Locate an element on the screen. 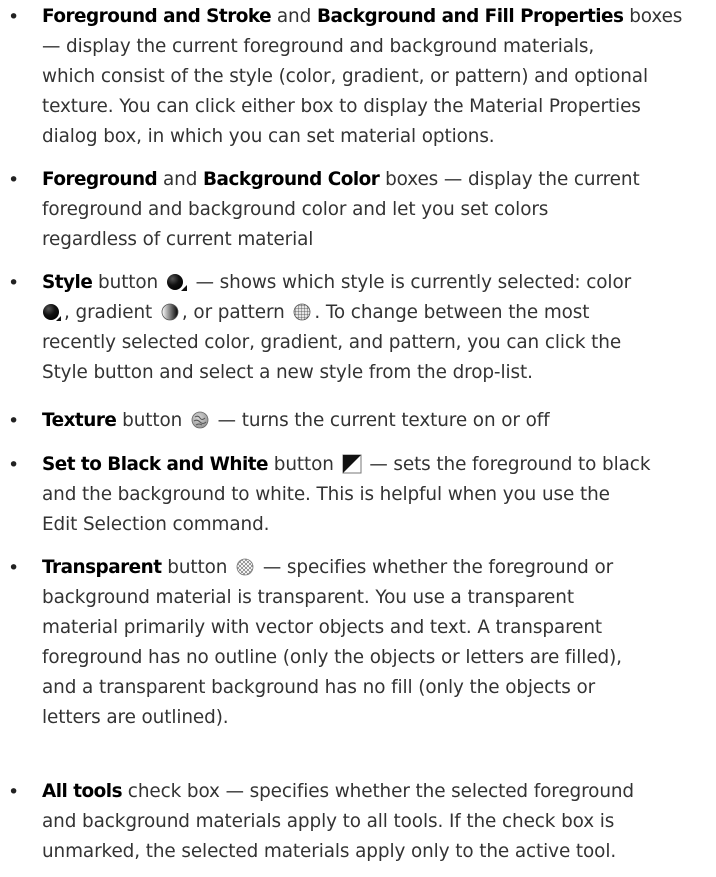 The image size is (716, 877). term-texture: Texture is located at coordinates (79, 420).